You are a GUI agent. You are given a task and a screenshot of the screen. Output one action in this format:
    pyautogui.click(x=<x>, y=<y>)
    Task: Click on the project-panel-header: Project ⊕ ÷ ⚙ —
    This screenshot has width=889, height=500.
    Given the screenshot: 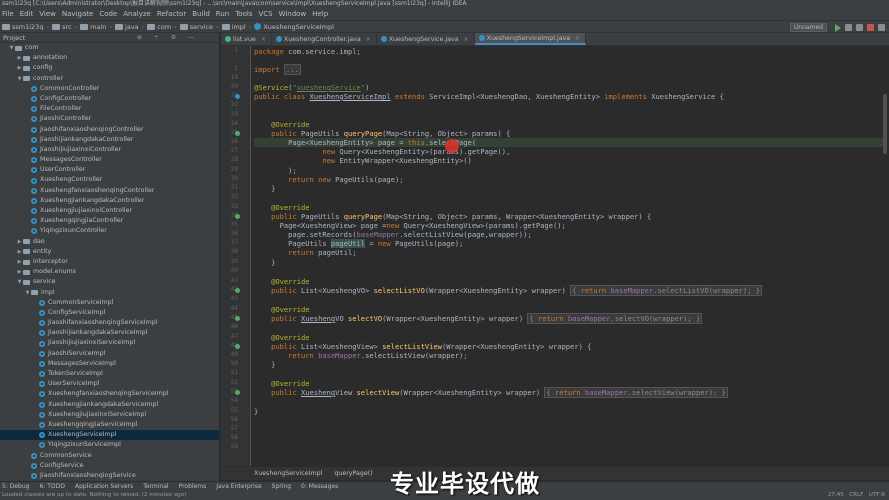 What is the action you would take?
    pyautogui.click(x=109, y=38)
    